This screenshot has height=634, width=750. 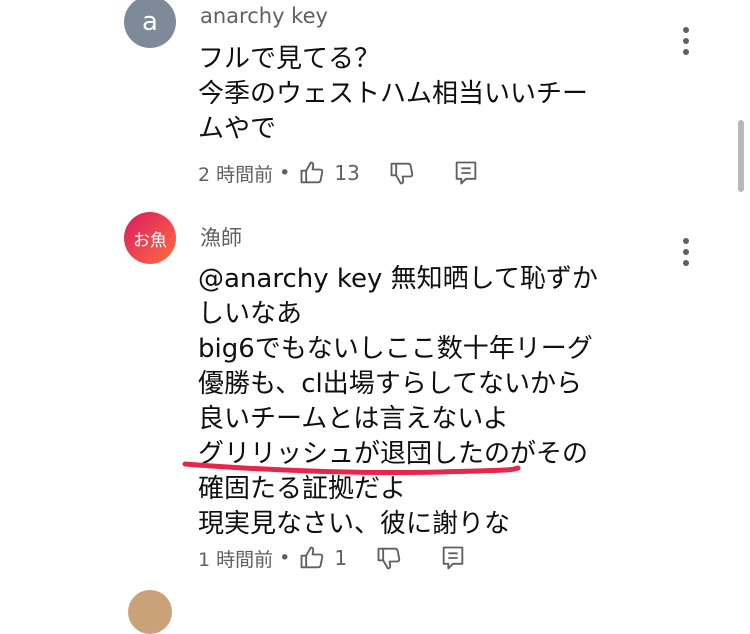 What do you see at coordinates (341, 558) in the screenshot?
I see `like-count: 1` at bounding box center [341, 558].